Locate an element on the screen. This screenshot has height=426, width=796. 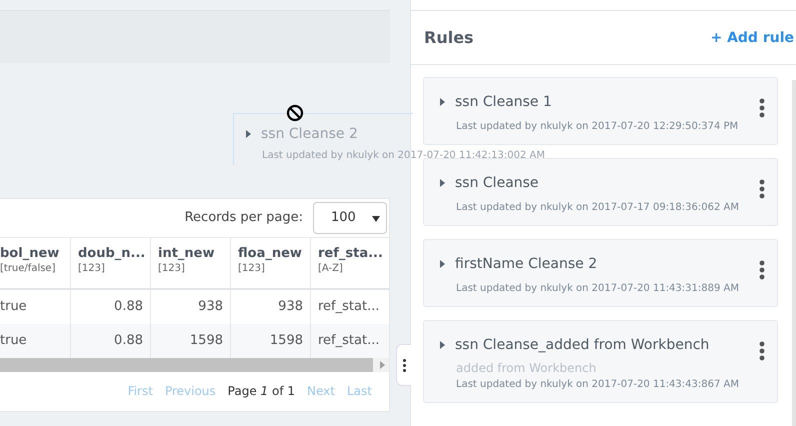
rule-name: ssn Cleanse 1 is located at coordinates (503, 102).